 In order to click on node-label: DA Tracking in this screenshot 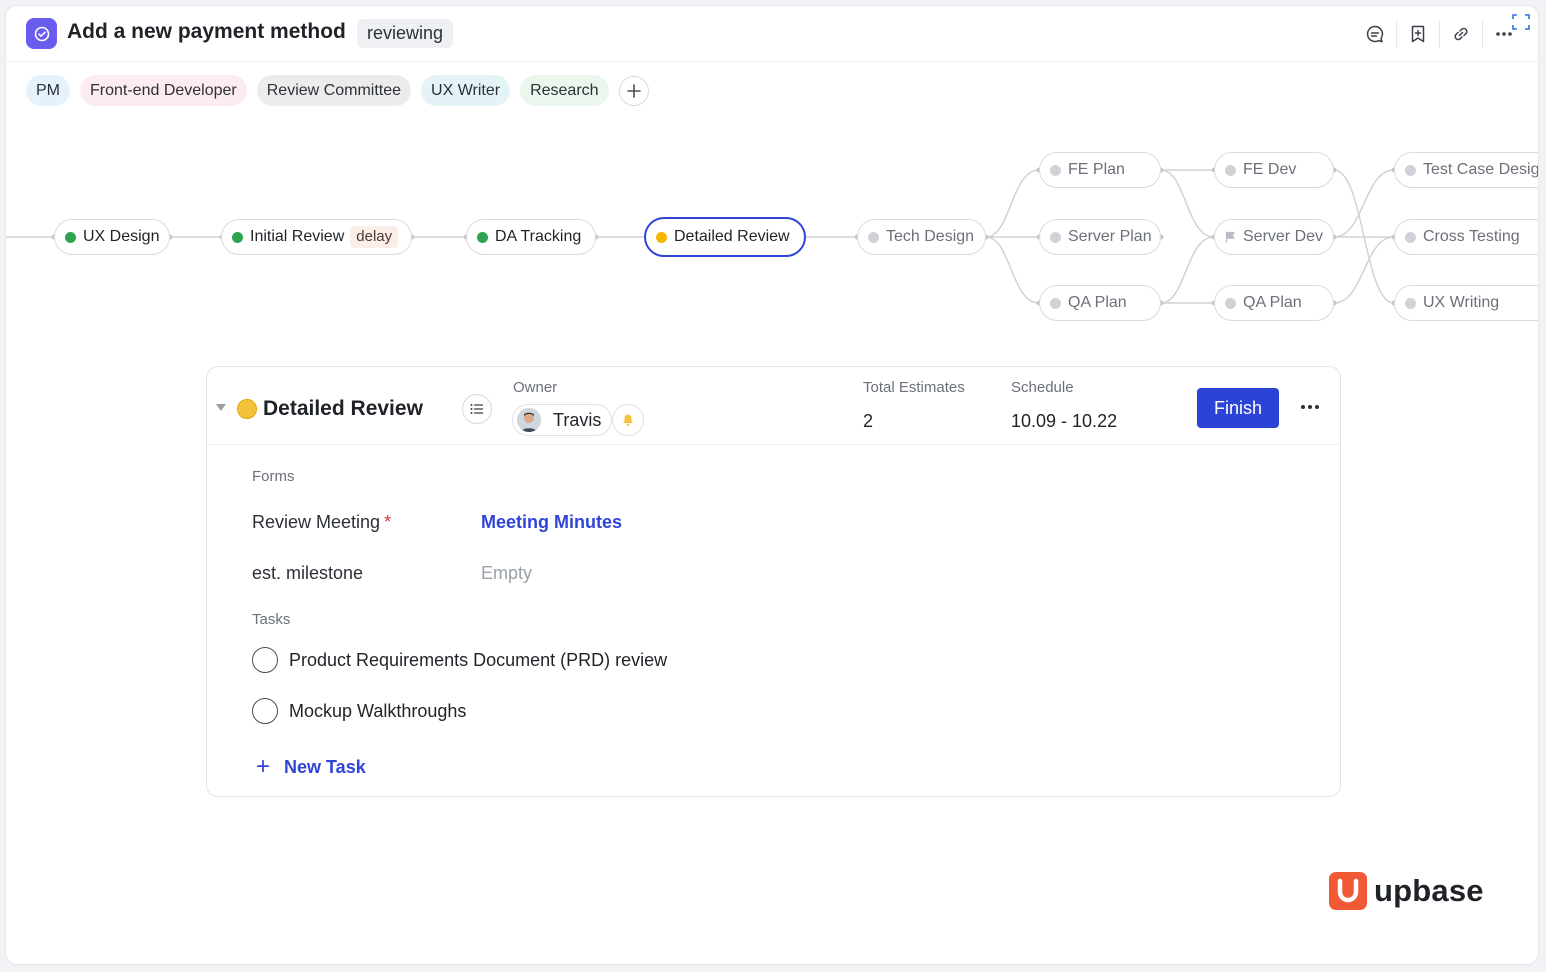, I will do `click(538, 236)`.